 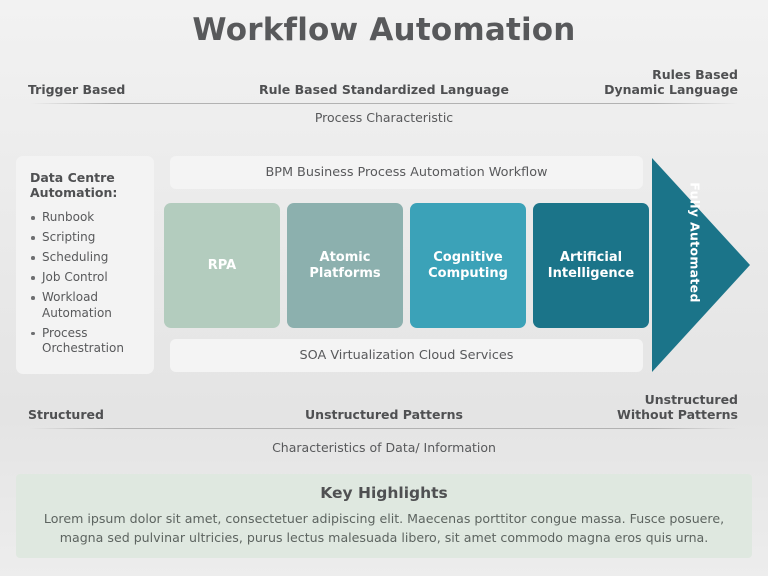 I want to click on sidebar-title-line1: Data Centre, so click(x=72, y=177).